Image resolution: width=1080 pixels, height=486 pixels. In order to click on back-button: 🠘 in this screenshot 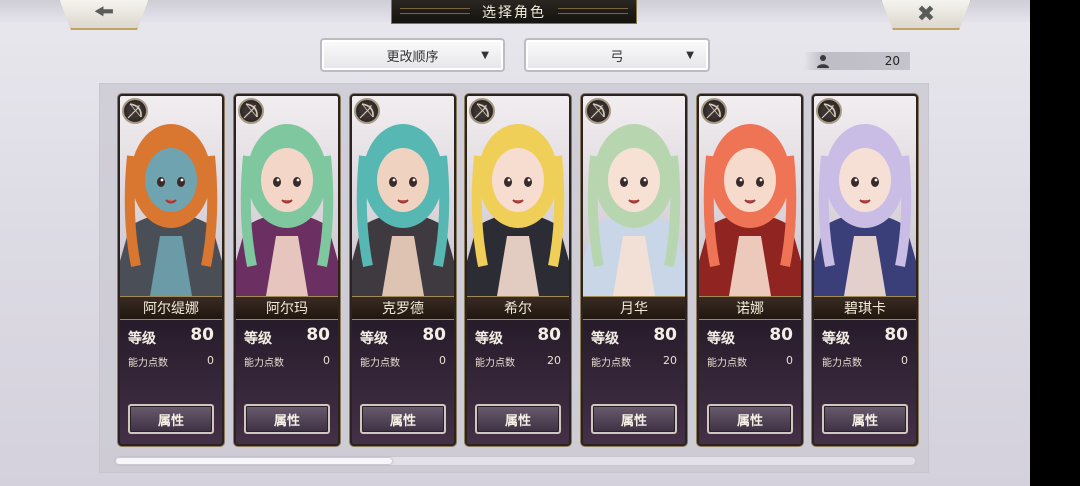, I will do `click(104, 15)`.